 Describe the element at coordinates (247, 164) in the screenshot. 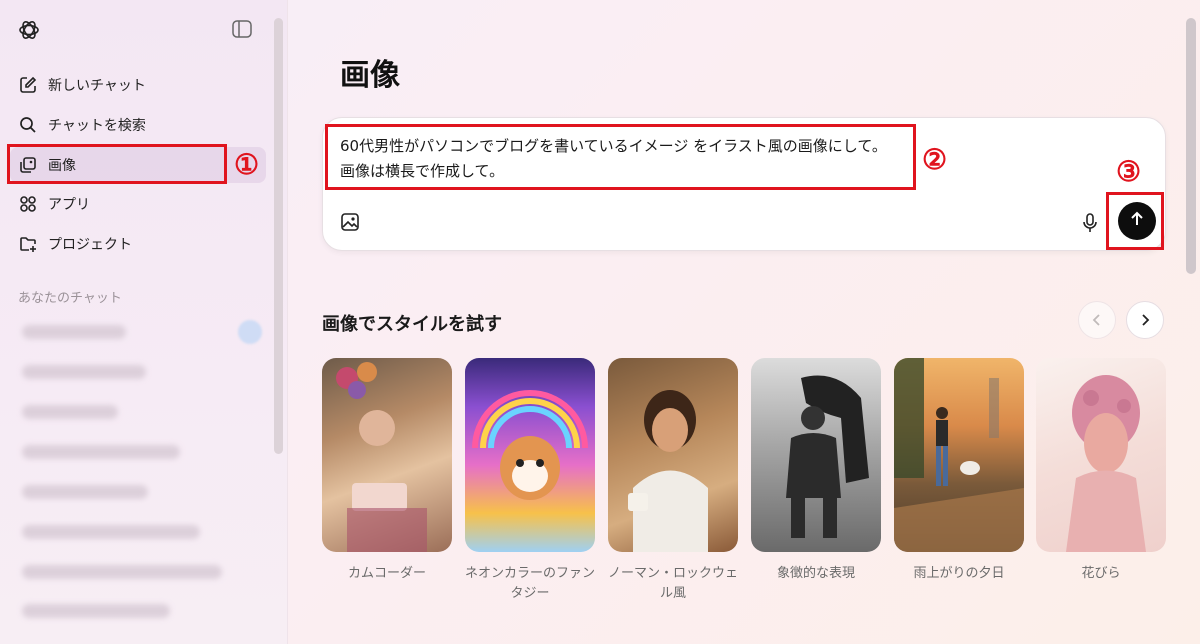

I see `annotation-number-1: ①` at that location.